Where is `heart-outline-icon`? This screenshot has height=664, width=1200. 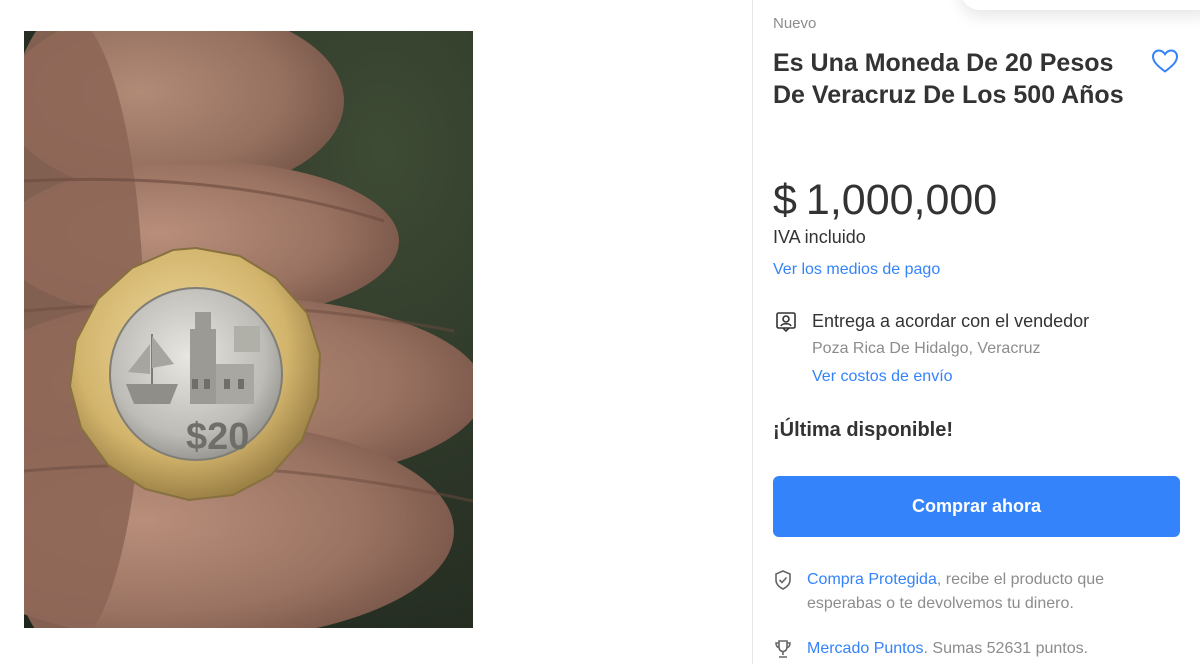 heart-outline-icon is located at coordinates (1165, 61).